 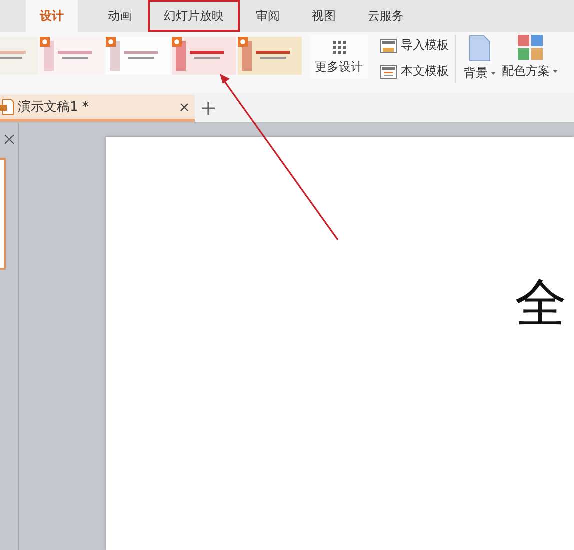 I want to click on slide-thumbnail, so click(x=3, y=214).